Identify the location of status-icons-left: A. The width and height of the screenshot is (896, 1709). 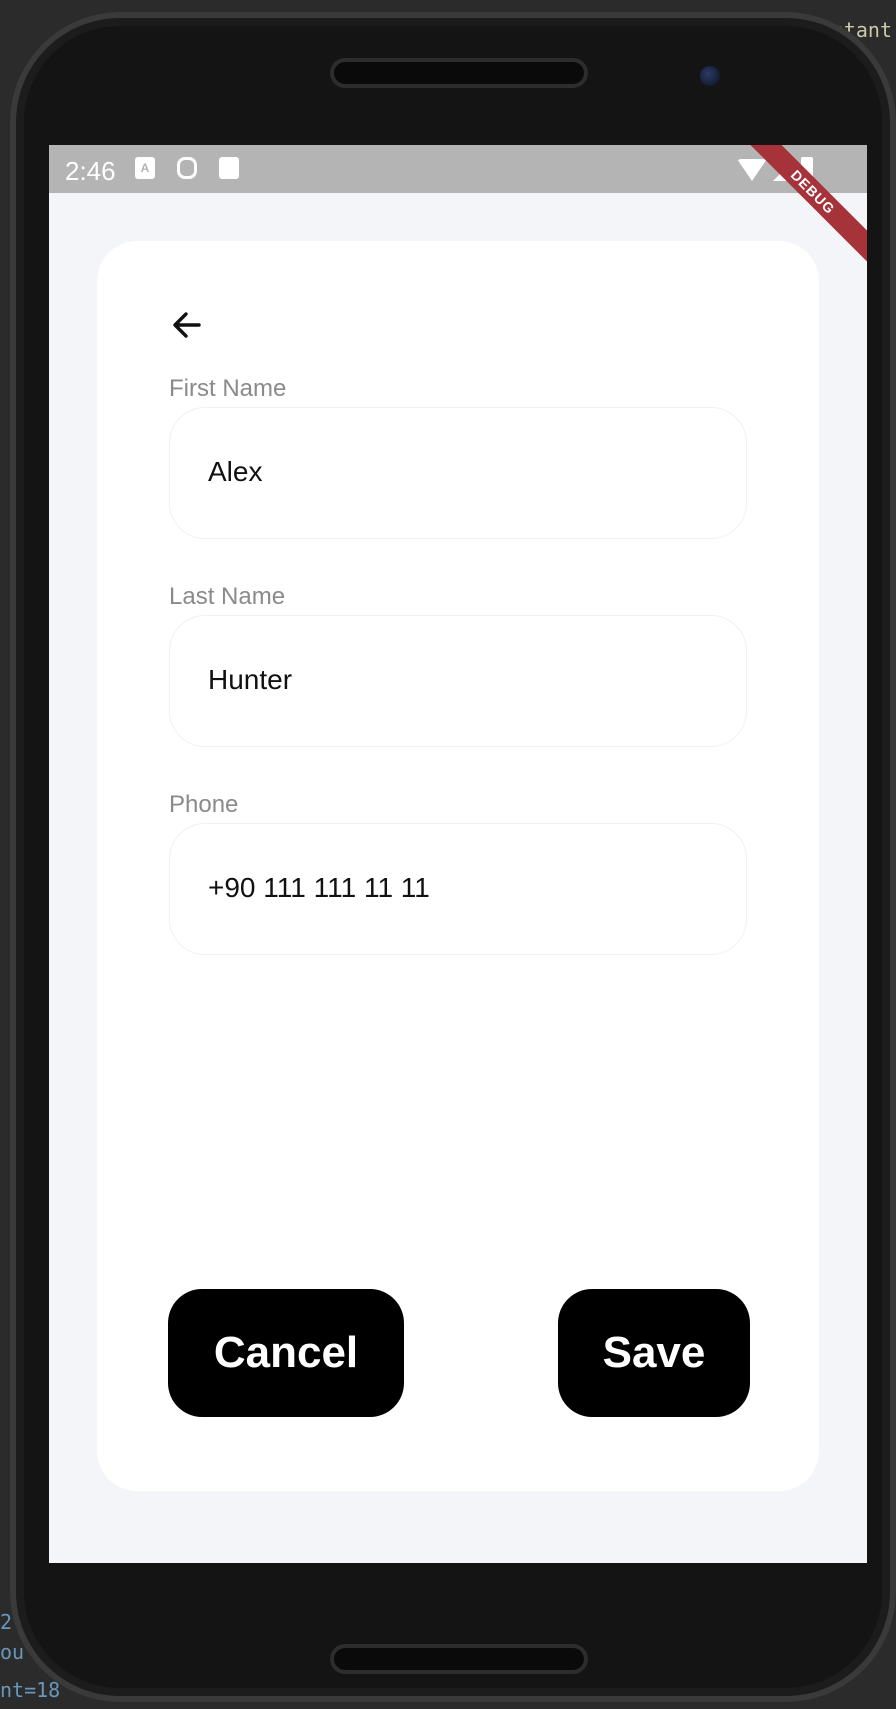
(187, 168).